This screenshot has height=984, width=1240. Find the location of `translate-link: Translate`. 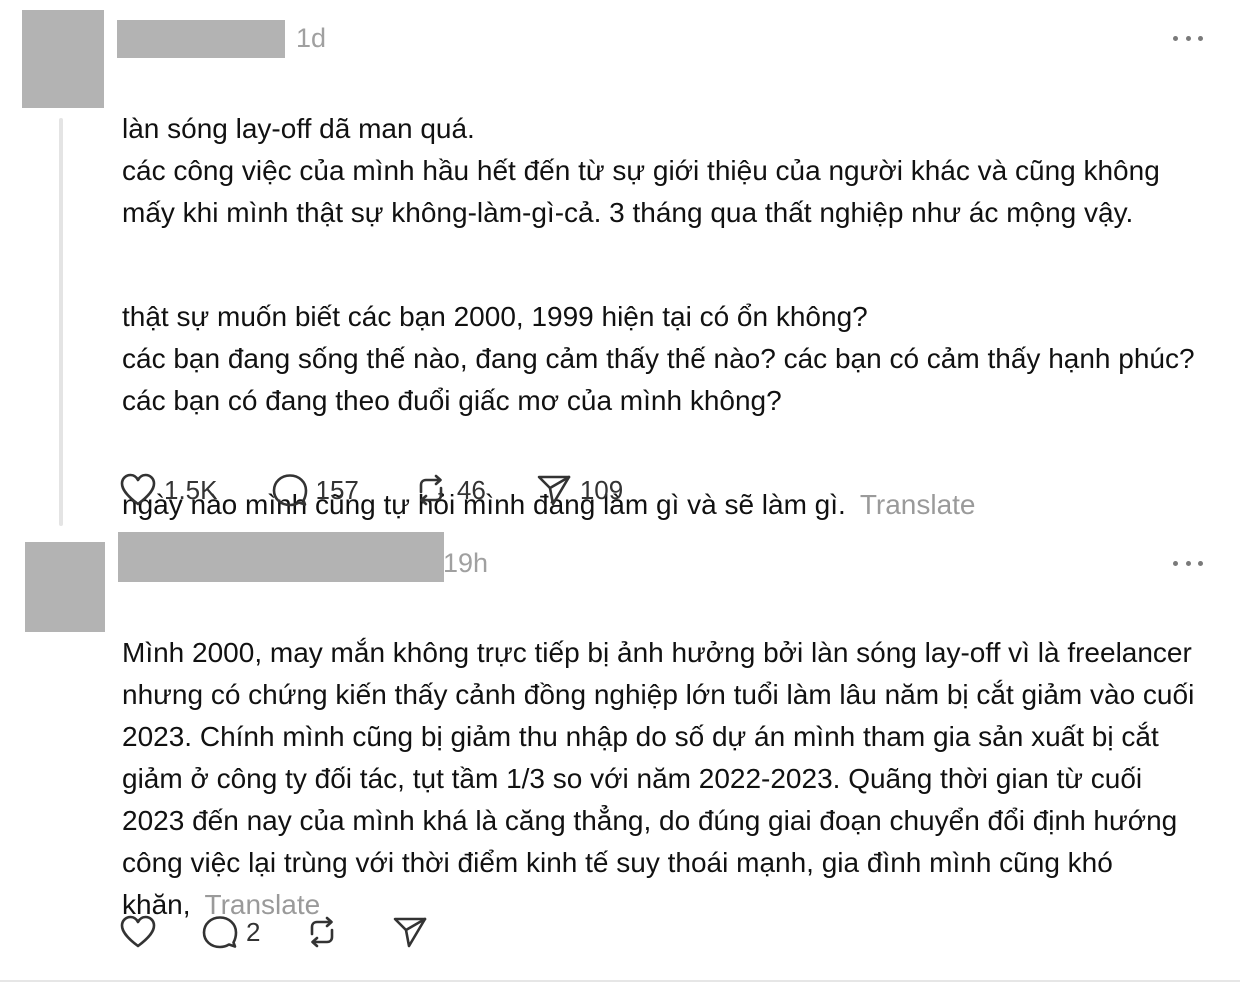

translate-link: Translate is located at coordinates (918, 504).